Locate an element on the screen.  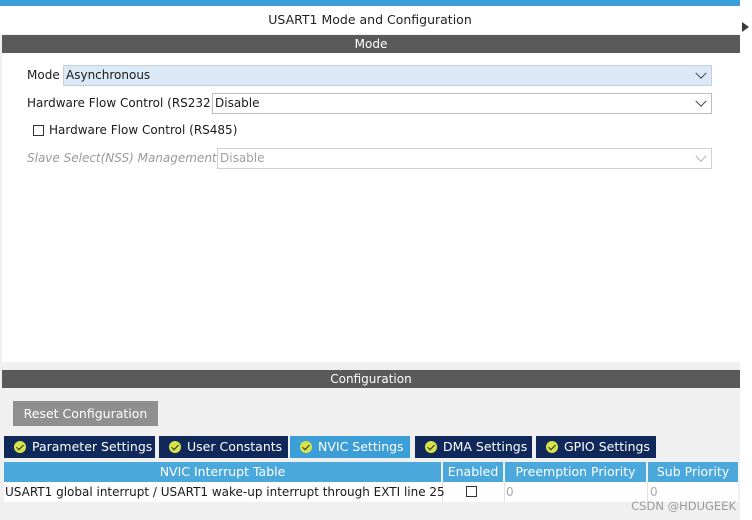
reset-configuration-button: Reset Configuration is located at coordinates (85, 413).